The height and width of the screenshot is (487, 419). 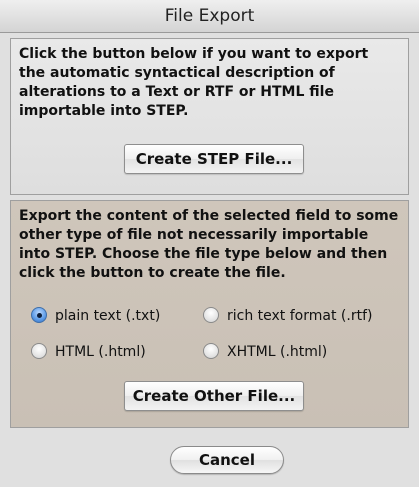 What do you see at coordinates (277, 352) in the screenshot?
I see `radio-xhtml-label: XHTML (.html)` at bounding box center [277, 352].